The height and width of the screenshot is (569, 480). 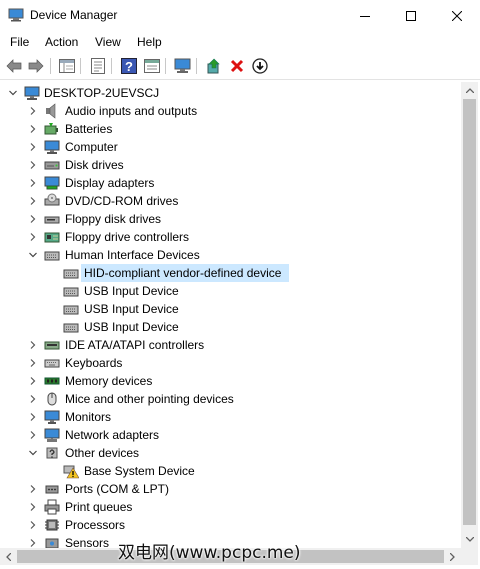 I want to click on scroll-down-button, so click(x=469, y=539).